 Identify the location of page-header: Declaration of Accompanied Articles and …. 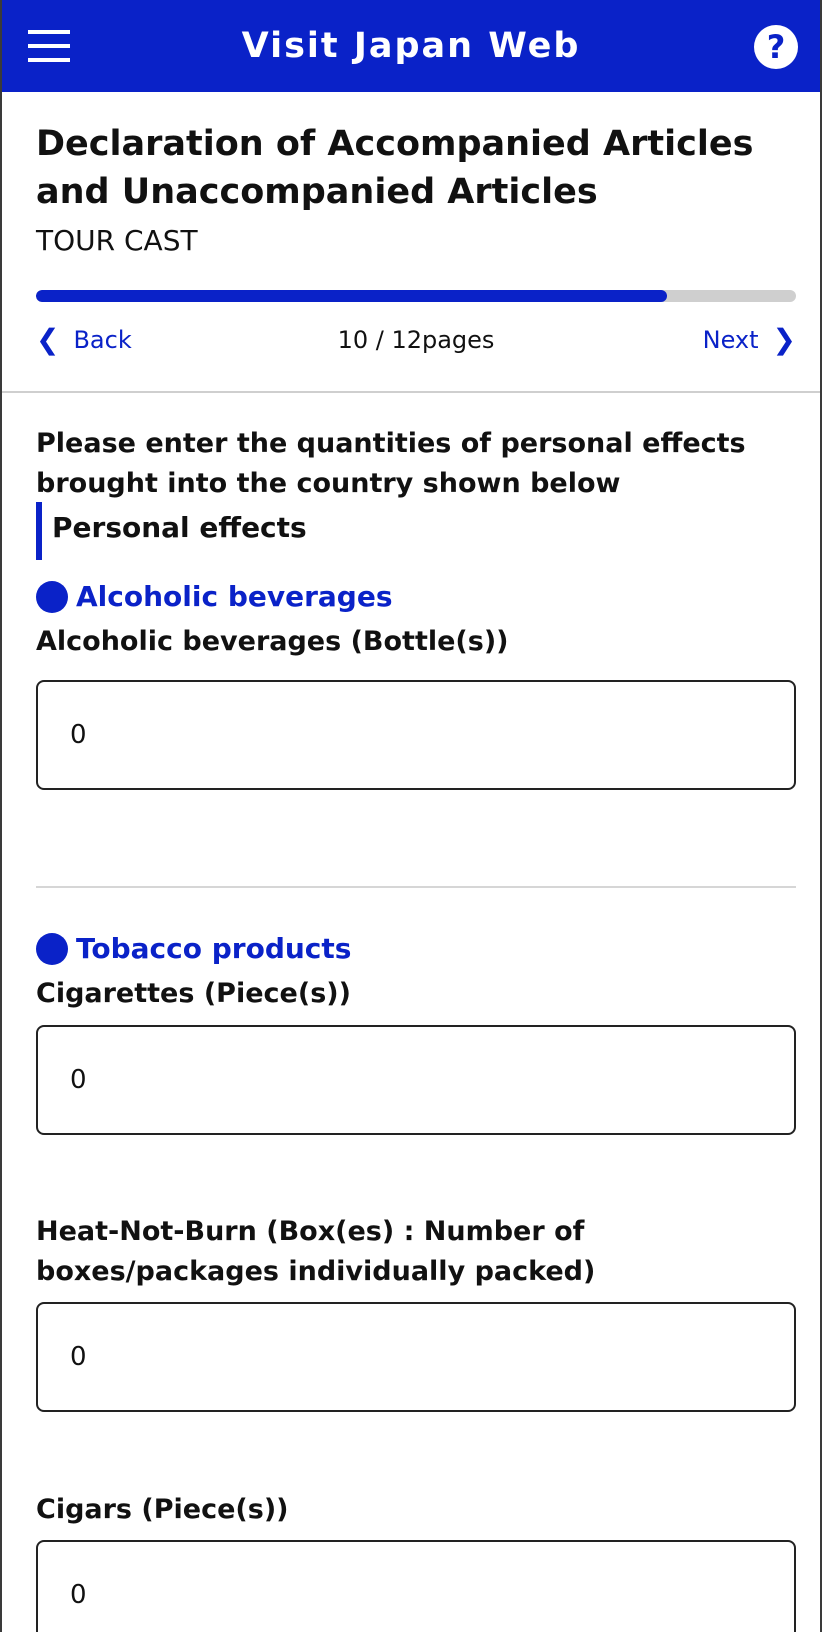
(416, 188).